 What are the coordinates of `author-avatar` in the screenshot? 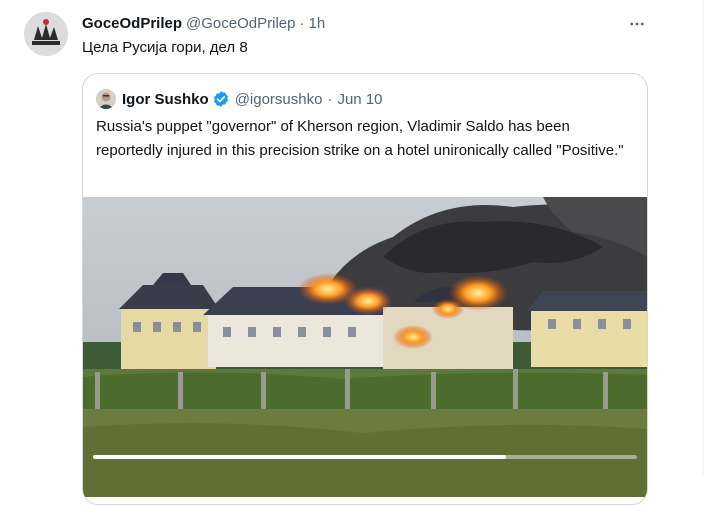 It's located at (46, 34).